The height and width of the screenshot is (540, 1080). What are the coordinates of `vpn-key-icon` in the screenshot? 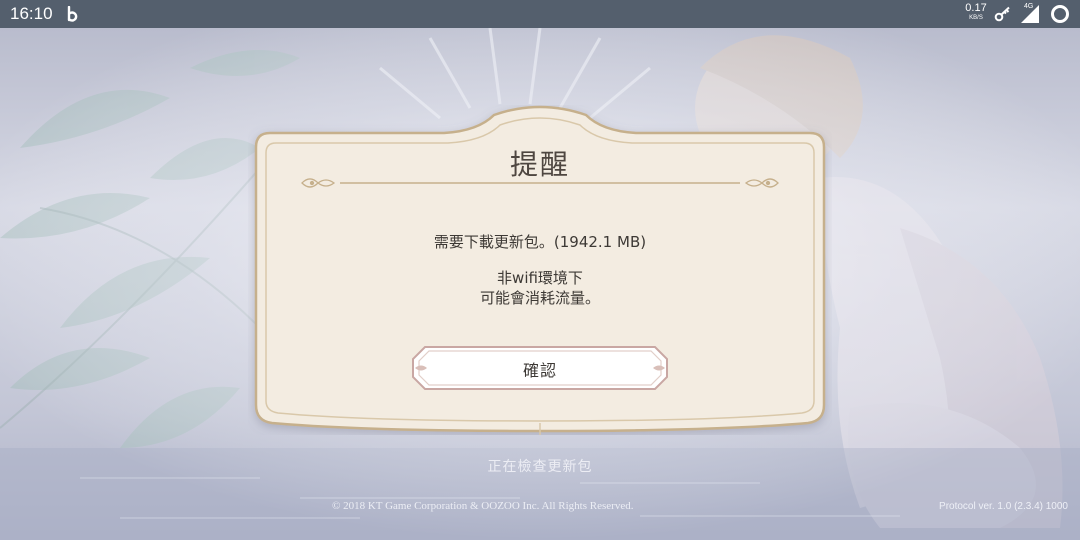 It's located at (1003, 16).